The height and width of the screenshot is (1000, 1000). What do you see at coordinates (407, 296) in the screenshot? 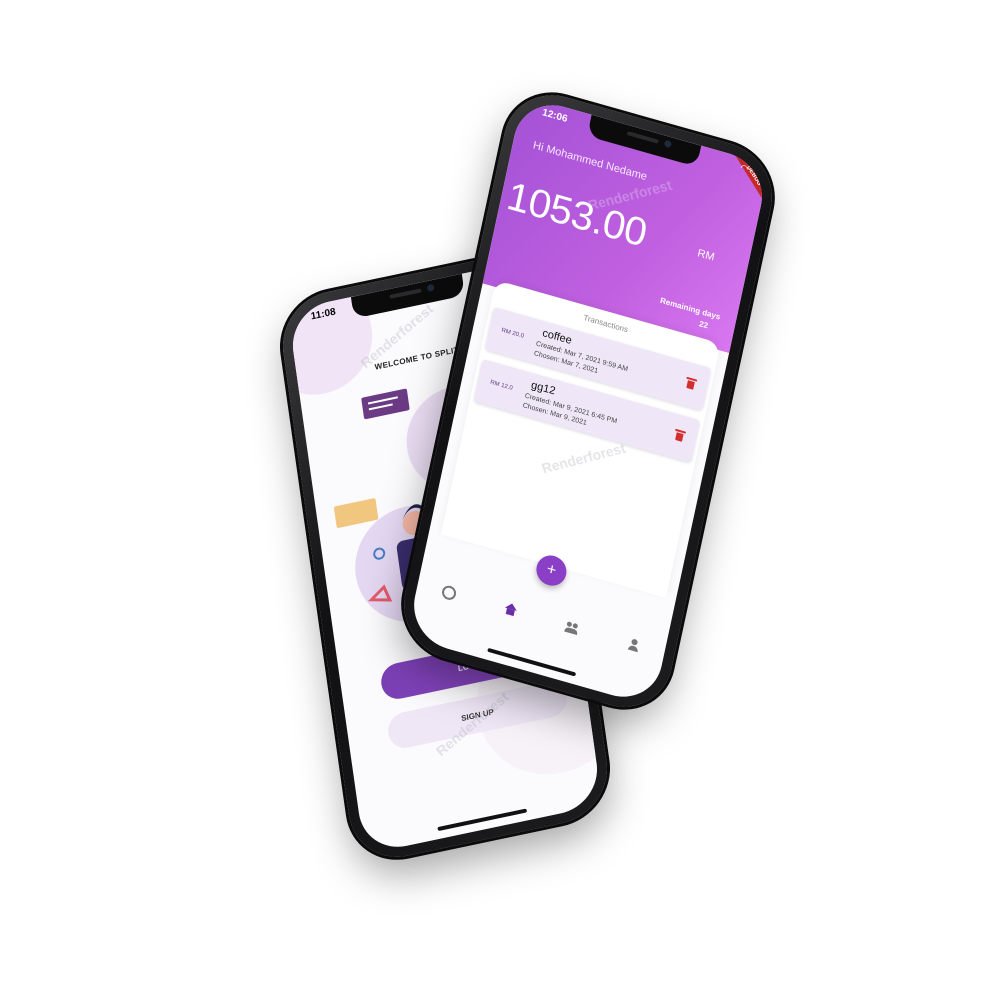
I see `notch` at bounding box center [407, 296].